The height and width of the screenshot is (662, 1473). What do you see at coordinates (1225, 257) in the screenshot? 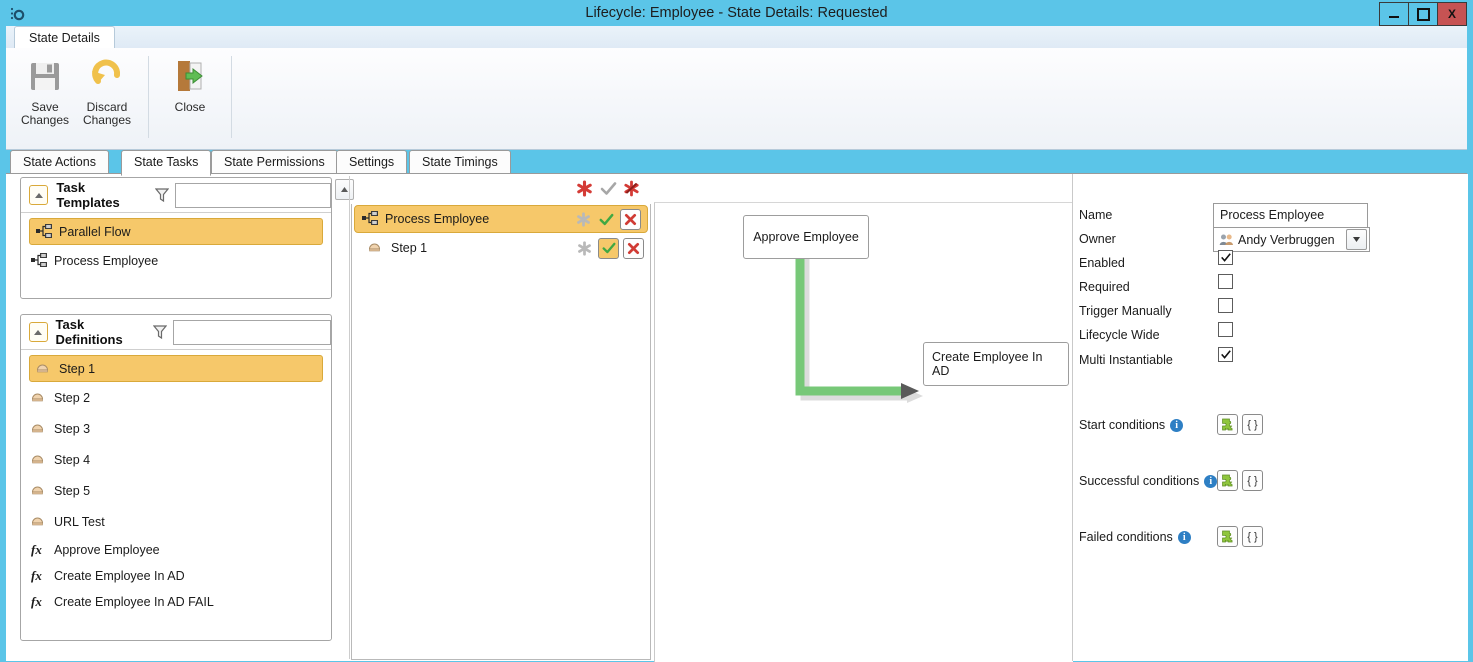
I see `enabled-checkbox` at bounding box center [1225, 257].